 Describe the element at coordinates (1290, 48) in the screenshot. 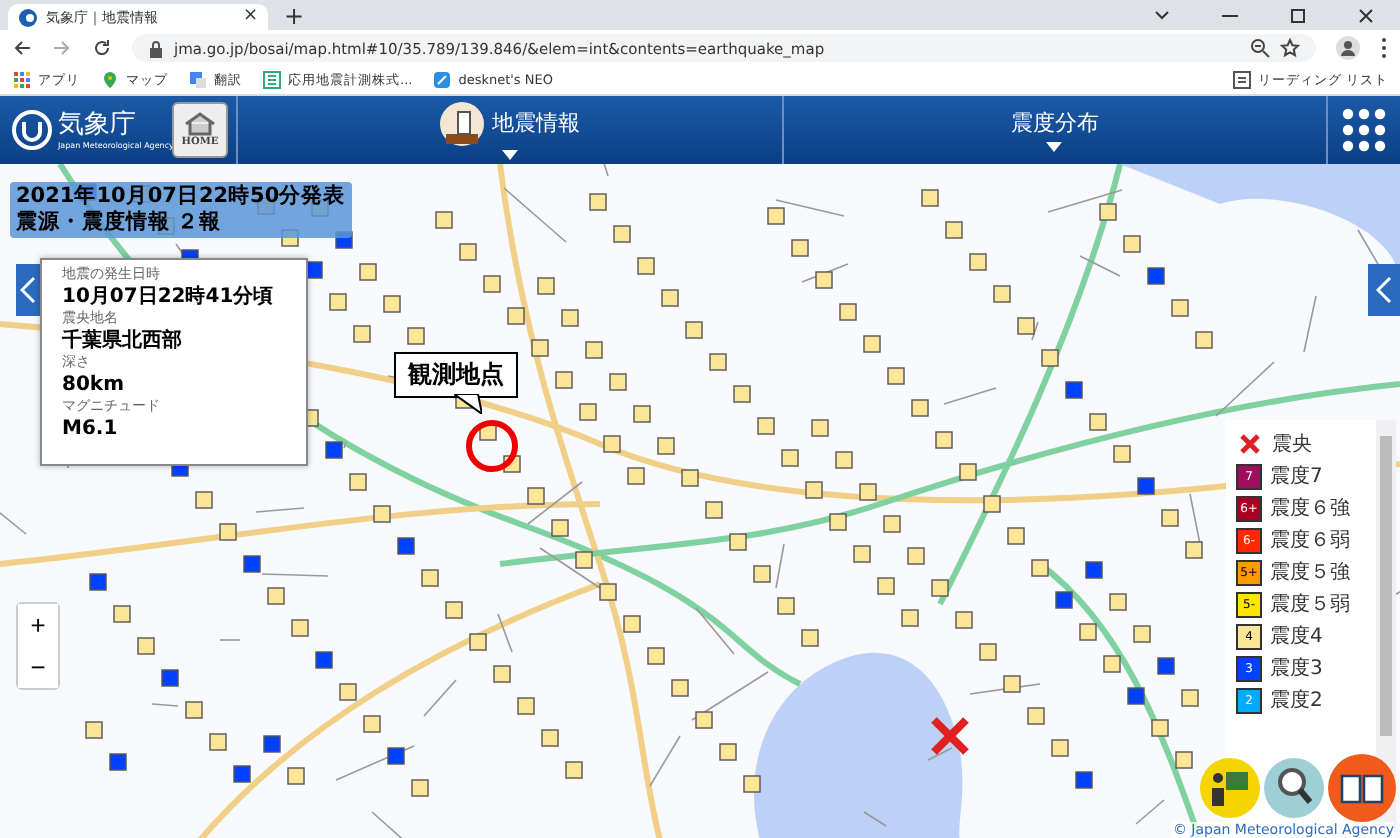

I see `star-icon` at that location.